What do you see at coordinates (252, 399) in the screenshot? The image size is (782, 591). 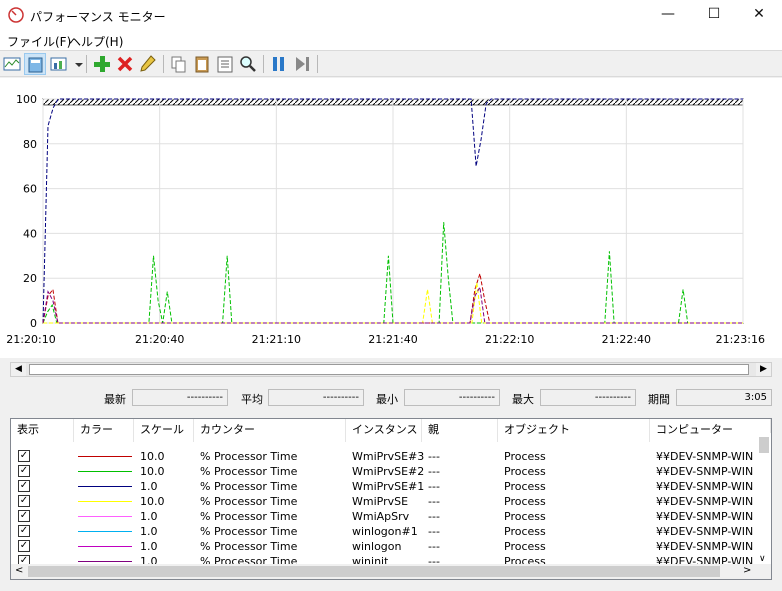 I see `average-label: 平均` at bounding box center [252, 399].